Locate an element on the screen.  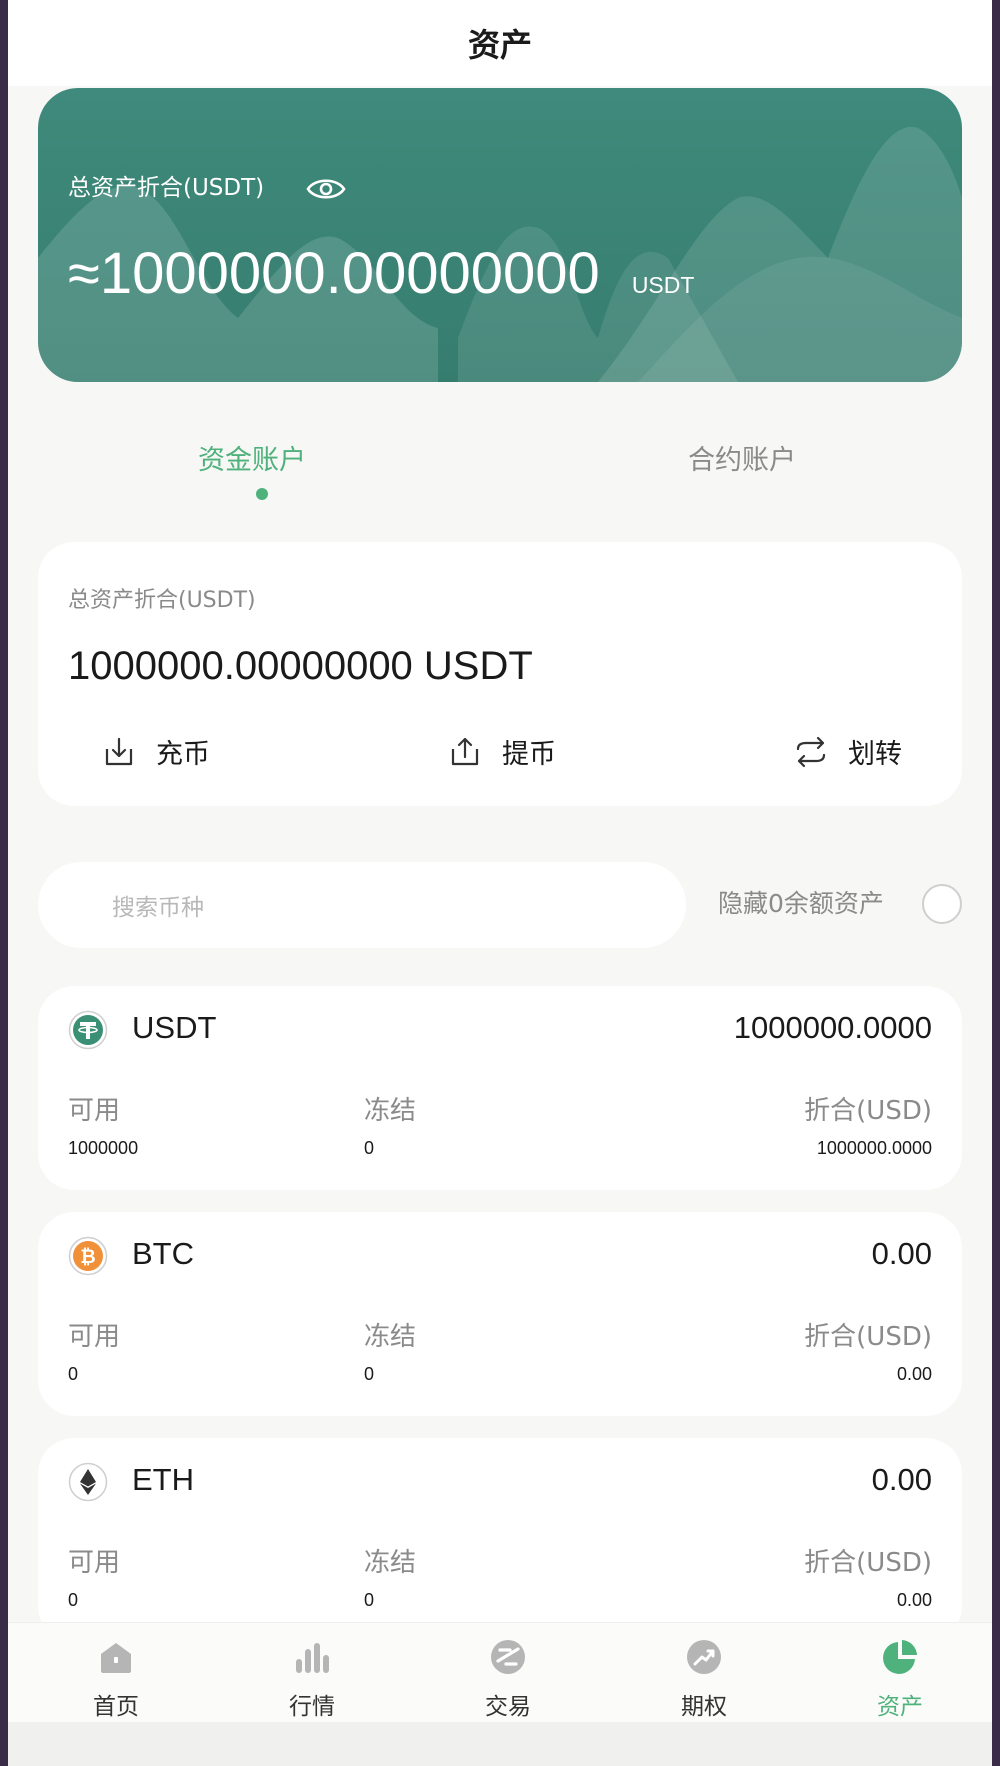
transfer-icon is located at coordinates (811, 751).